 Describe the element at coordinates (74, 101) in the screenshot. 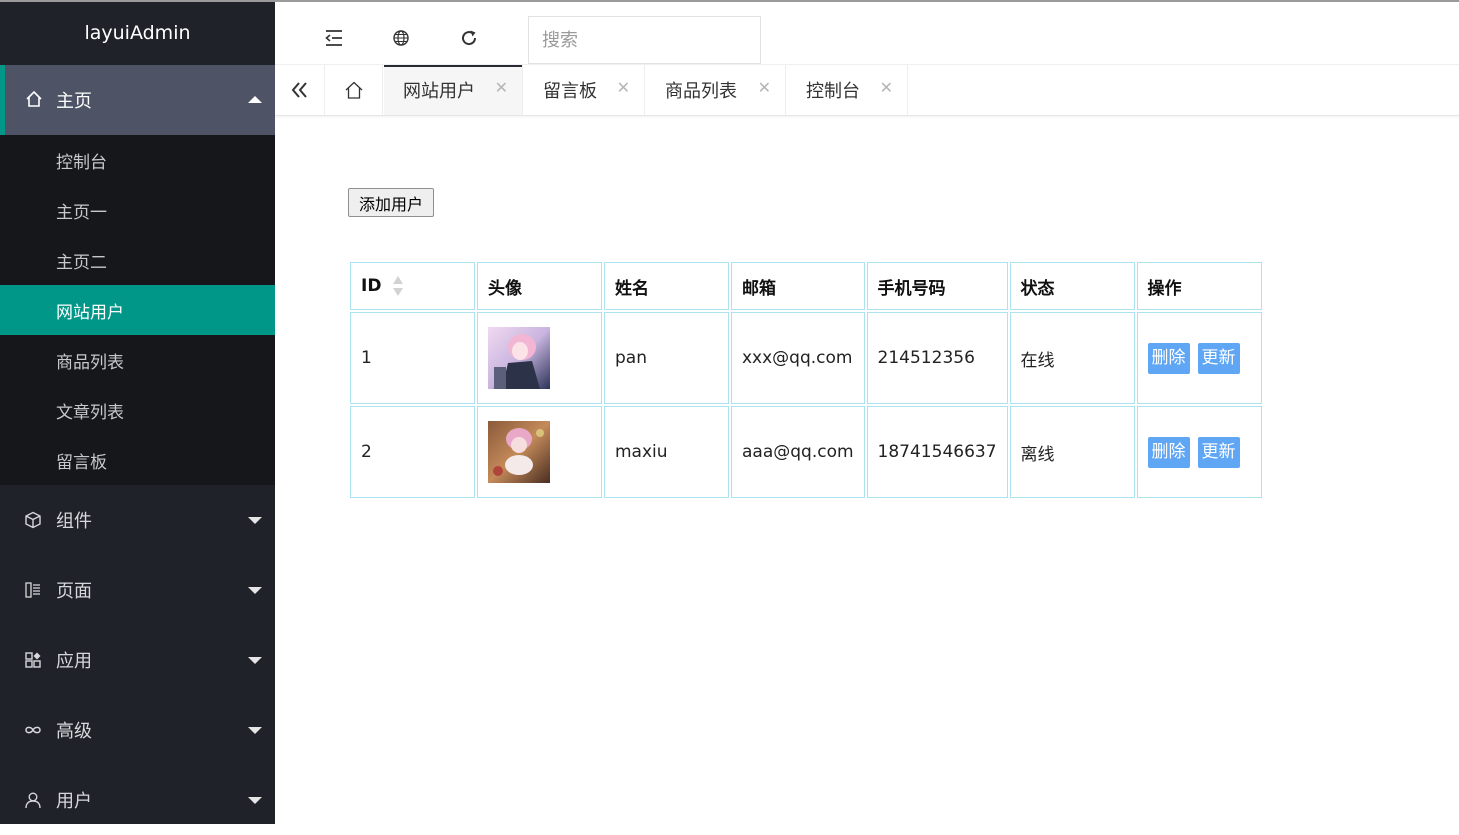

I see `sidebar-group-home-label: 主页` at that location.